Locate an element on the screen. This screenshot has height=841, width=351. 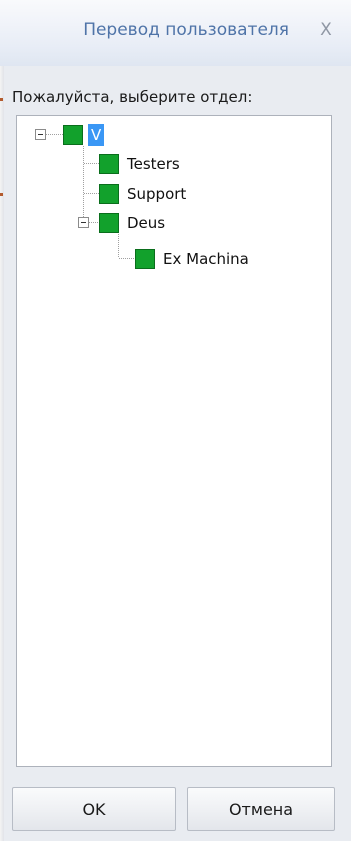
tree-node-label: V is located at coordinates (96, 135).